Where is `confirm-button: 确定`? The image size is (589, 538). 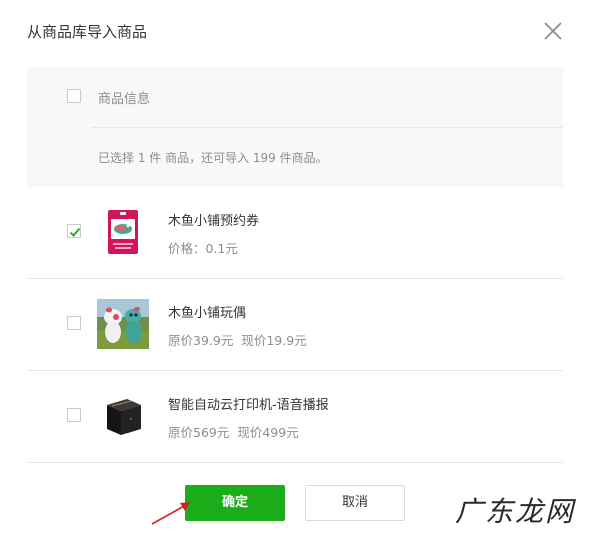 confirm-button: 确定 is located at coordinates (235, 503).